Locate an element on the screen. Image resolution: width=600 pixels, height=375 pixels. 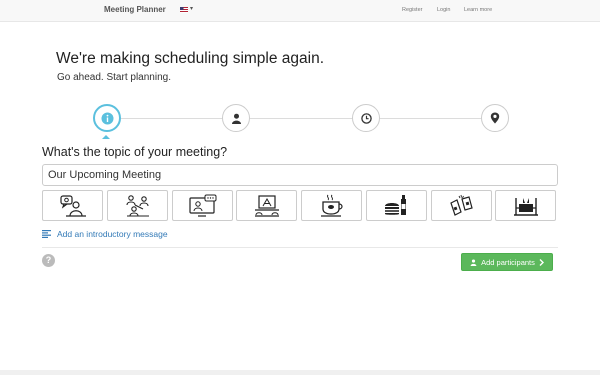
presentation-icon is located at coordinates (266, 205).